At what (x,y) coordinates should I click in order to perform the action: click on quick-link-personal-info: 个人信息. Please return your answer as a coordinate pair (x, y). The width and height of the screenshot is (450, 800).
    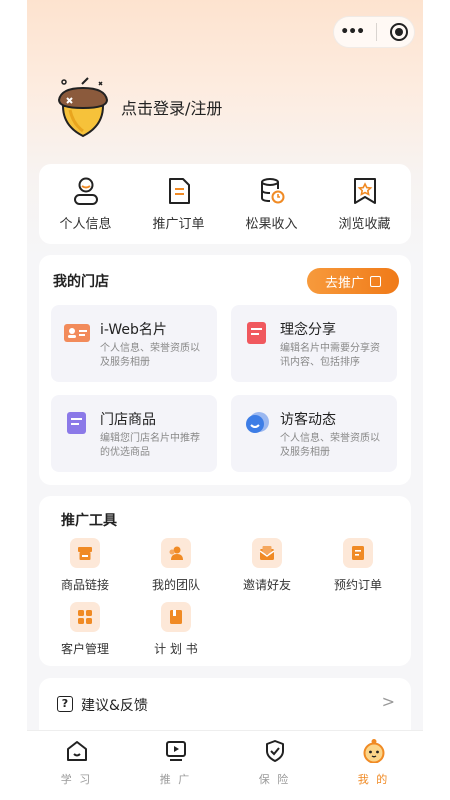
    Looking at the image, I should click on (86, 204).